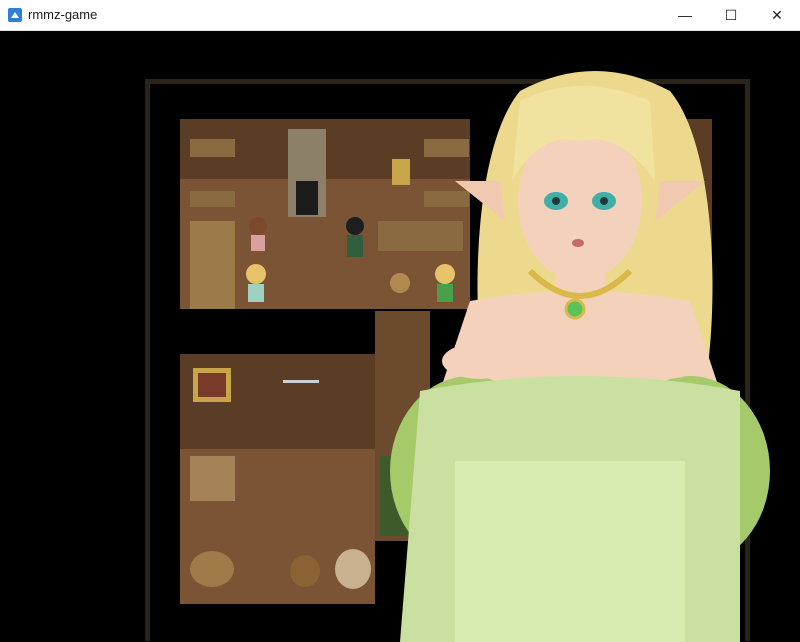  What do you see at coordinates (63, 14) in the screenshot?
I see `window-title: rmmz-game` at bounding box center [63, 14].